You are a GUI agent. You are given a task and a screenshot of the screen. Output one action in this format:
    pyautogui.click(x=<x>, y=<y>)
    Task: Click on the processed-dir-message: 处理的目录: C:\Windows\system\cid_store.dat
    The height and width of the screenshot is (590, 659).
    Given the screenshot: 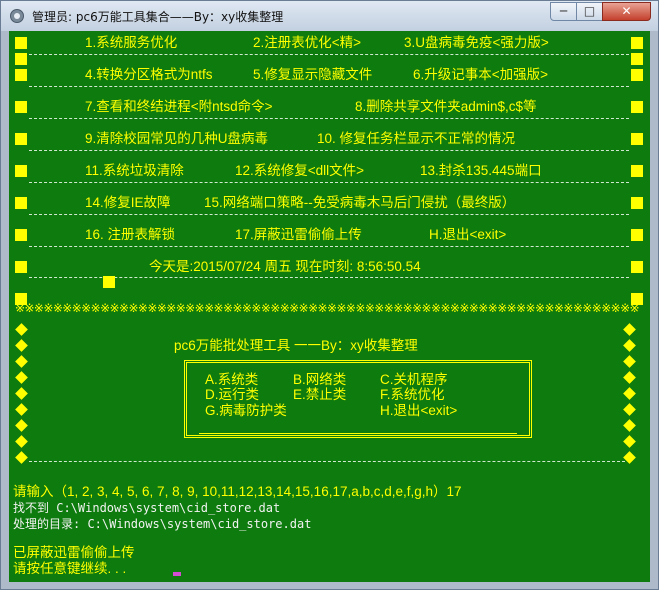 What is the action you would take?
    pyautogui.click(x=162, y=524)
    